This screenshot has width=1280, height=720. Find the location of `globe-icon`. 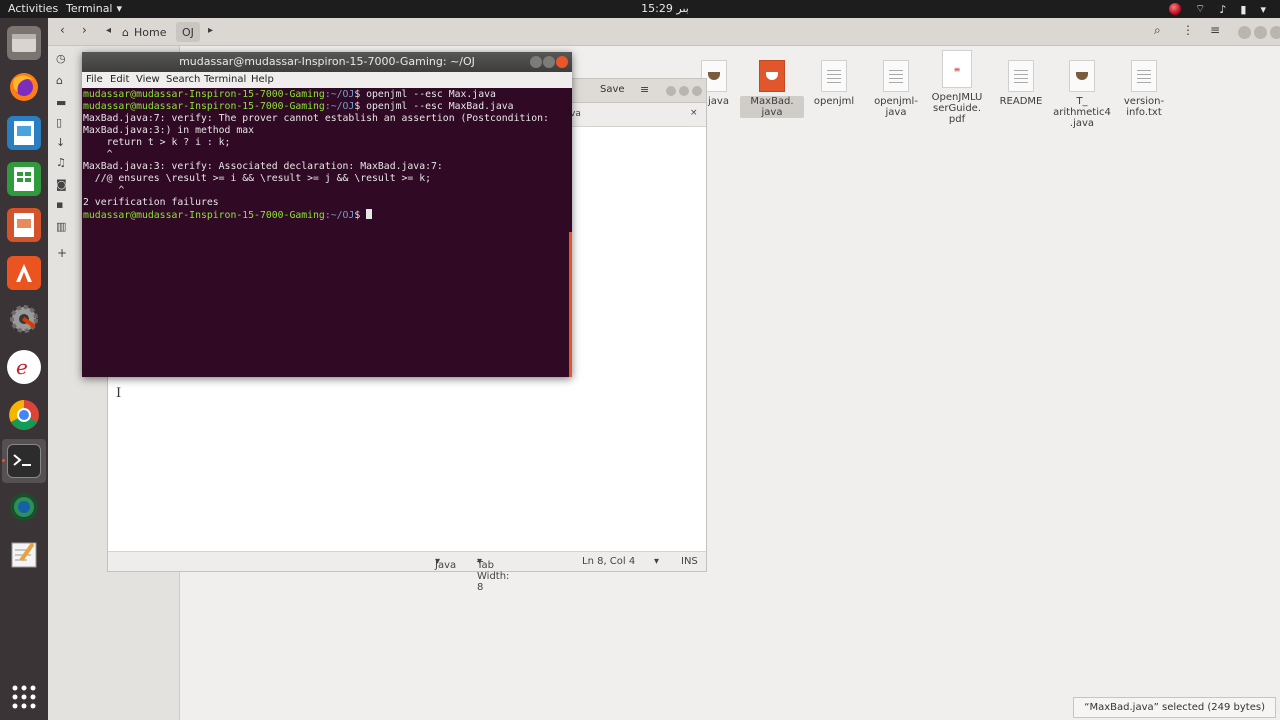

globe-icon is located at coordinates (24, 507).